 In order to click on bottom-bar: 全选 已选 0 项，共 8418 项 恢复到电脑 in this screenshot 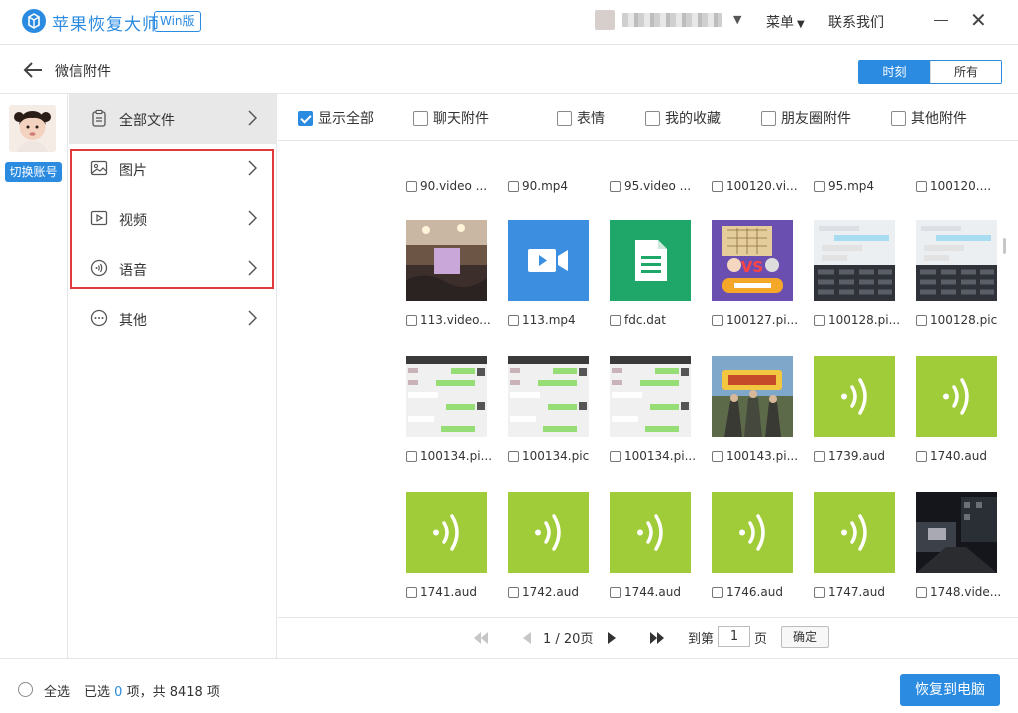, I will do `click(509, 685)`.